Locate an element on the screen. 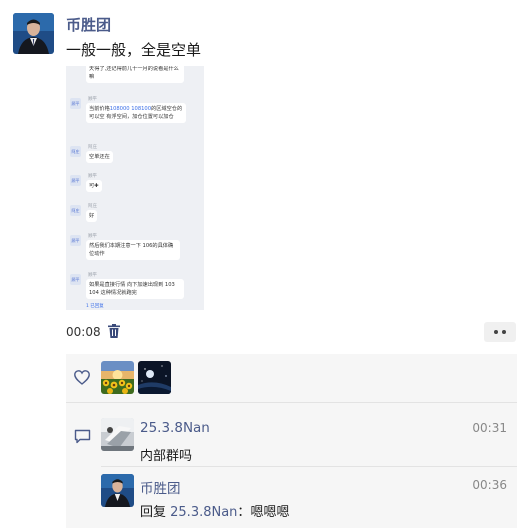 The image size is (531, 528). chat-bubble: 当前价格108000 108100的区域空仓的可以空 有浮空间，加仓位置可以加仓 is located at coordinates (136, 113).